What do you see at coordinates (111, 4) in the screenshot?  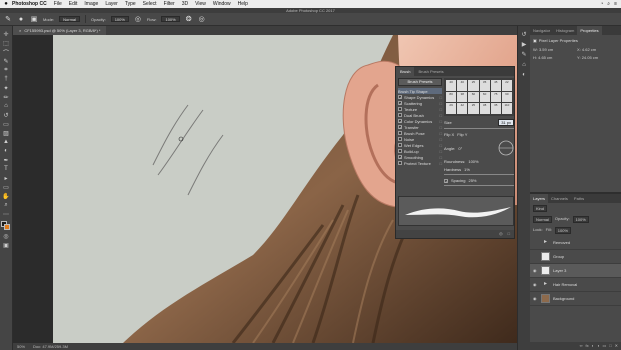 I see `menu-layer: Layer` at bounding box center [111, 4].